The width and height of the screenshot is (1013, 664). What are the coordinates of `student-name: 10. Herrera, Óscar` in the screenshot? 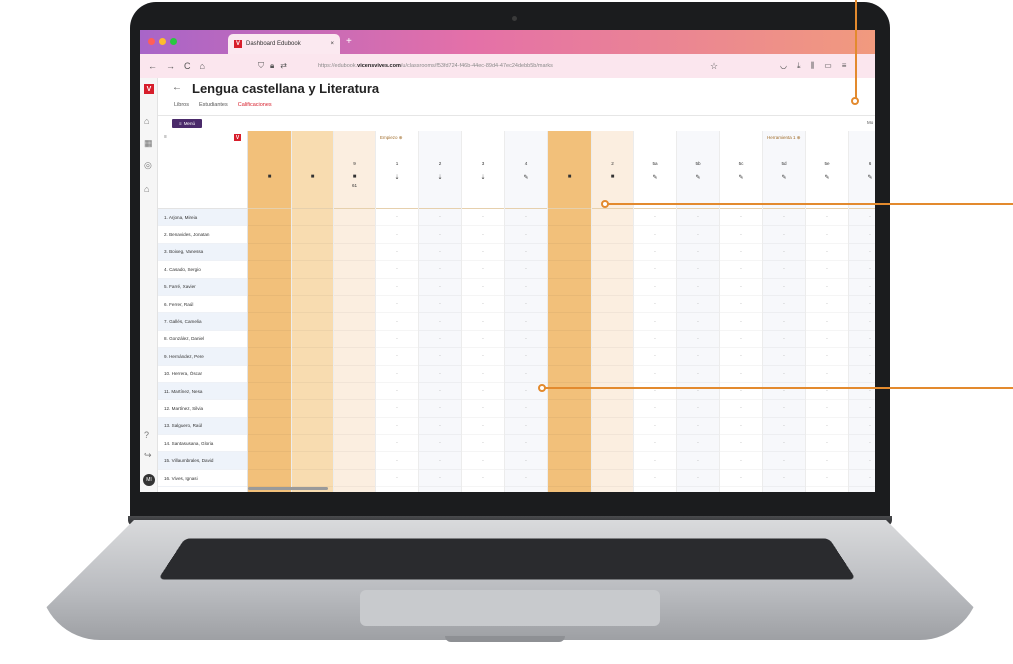 It's located at (202, 374).